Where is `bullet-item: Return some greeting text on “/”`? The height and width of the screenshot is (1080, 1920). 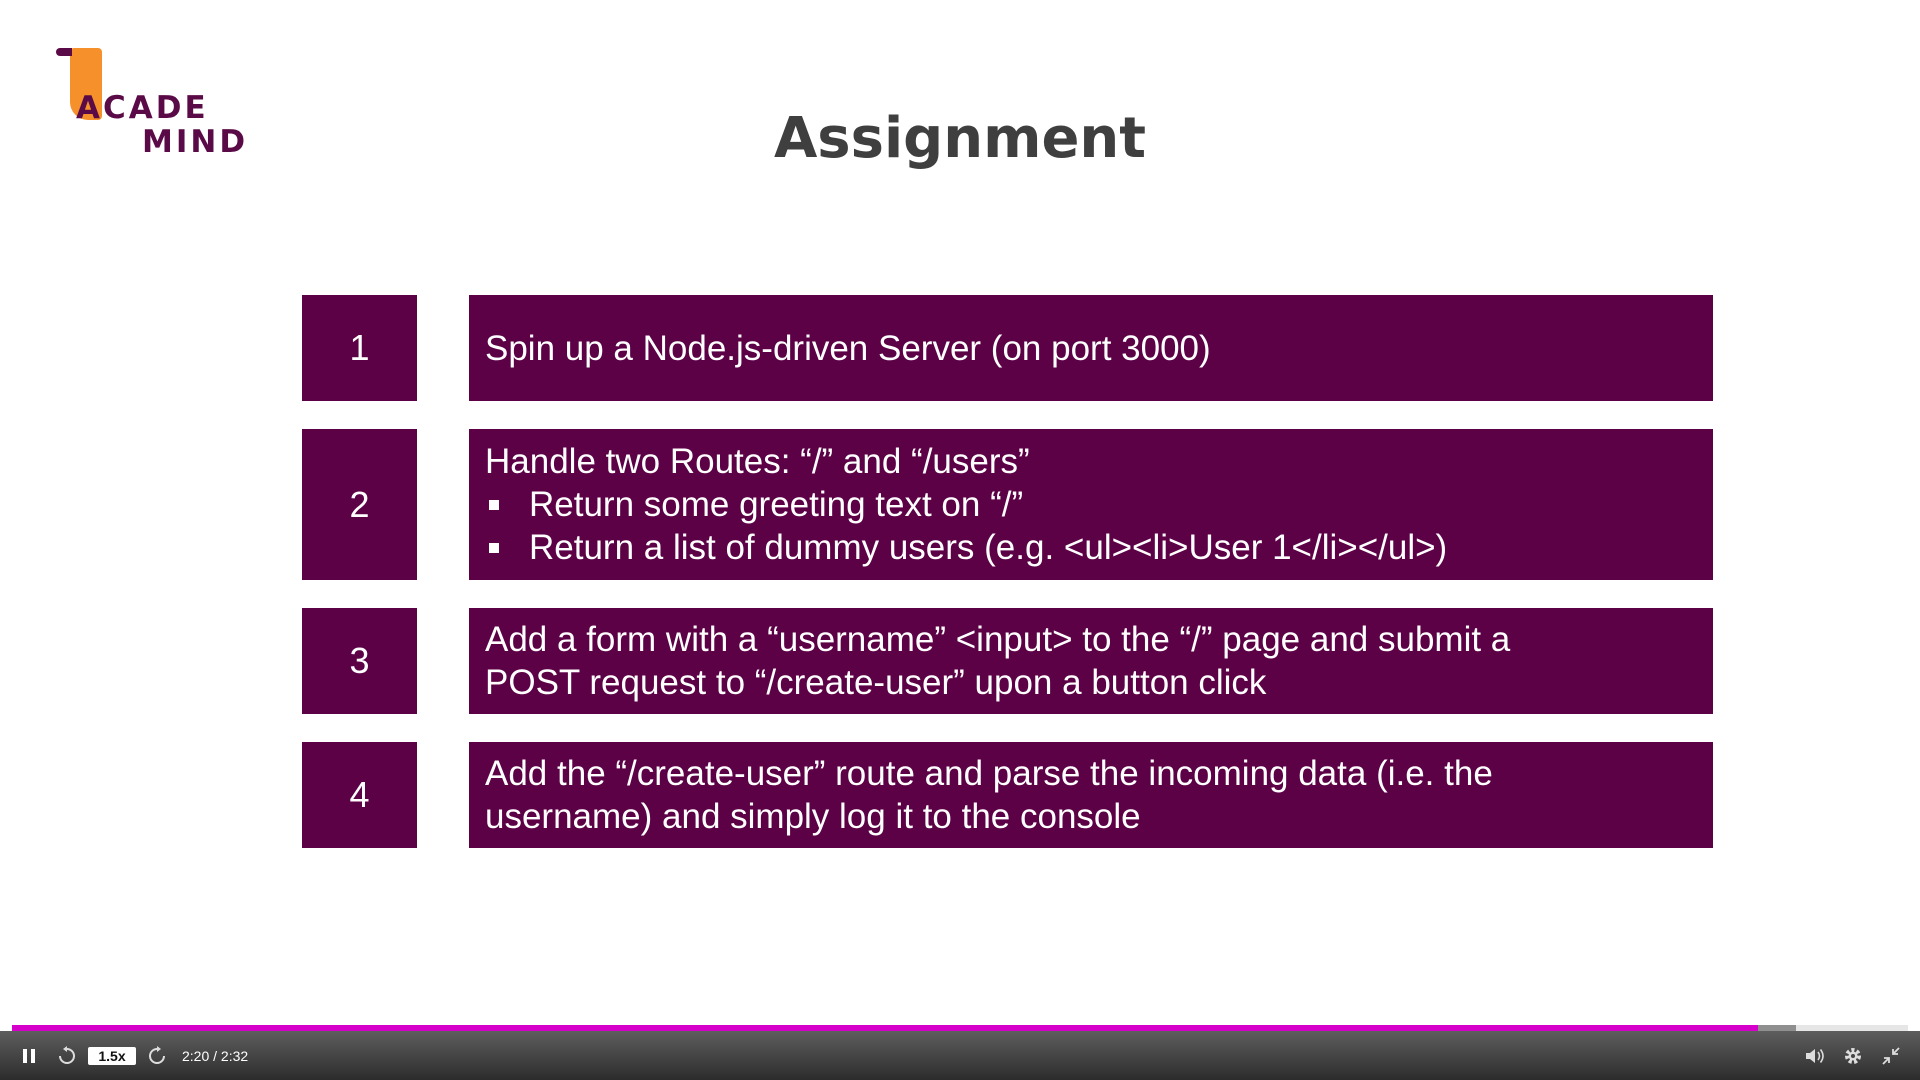 bullet-item: Return some greeting text on “/” is located at coordinates (1091, 504).